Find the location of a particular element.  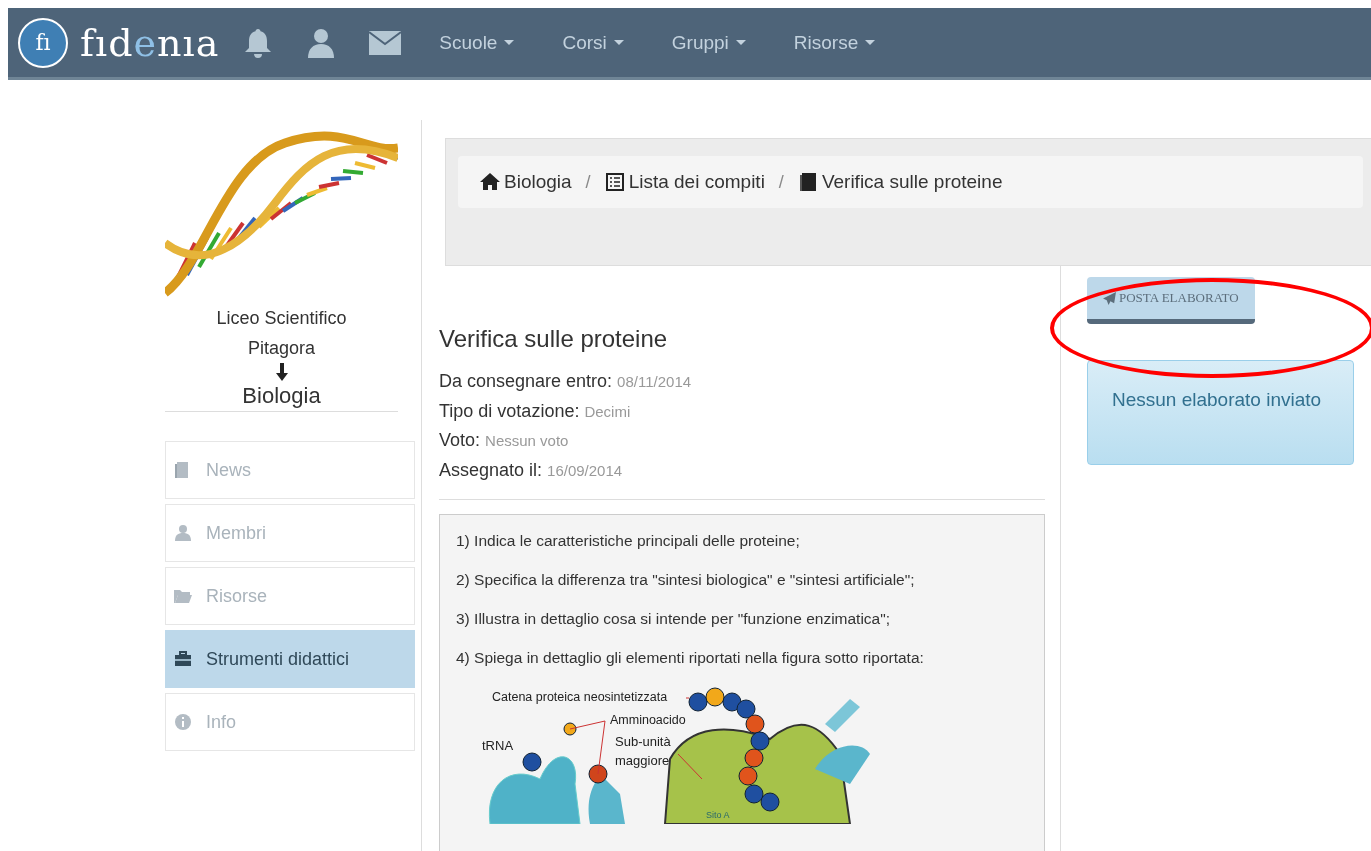

nav-menu: Scuole is located at coordinates (477, 42).